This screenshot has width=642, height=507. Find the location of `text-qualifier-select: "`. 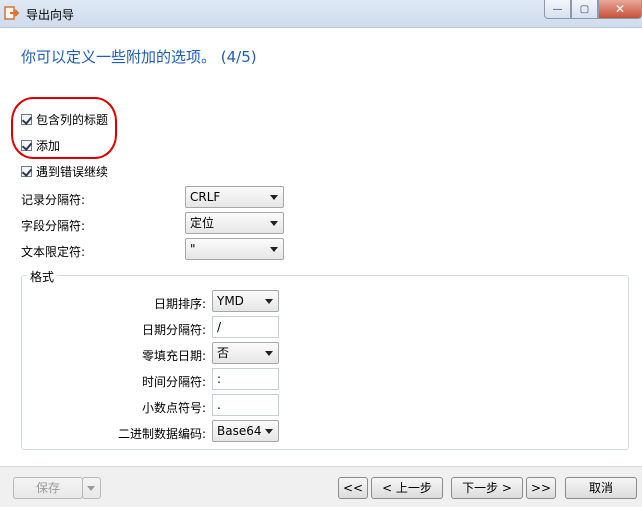

text-qualifier-select: " is located at coordinates (234, 249).